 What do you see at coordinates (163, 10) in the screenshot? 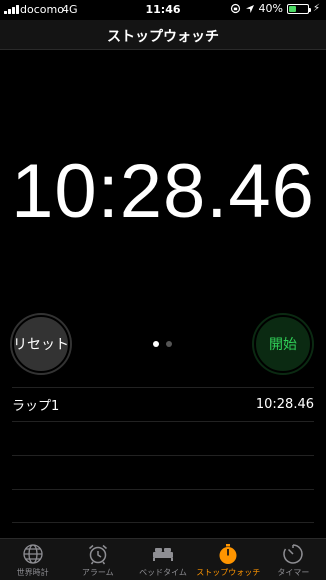
I see `status-bar: docomo 4G 11:46 40% ⚡` at bounding box center [163, 10].